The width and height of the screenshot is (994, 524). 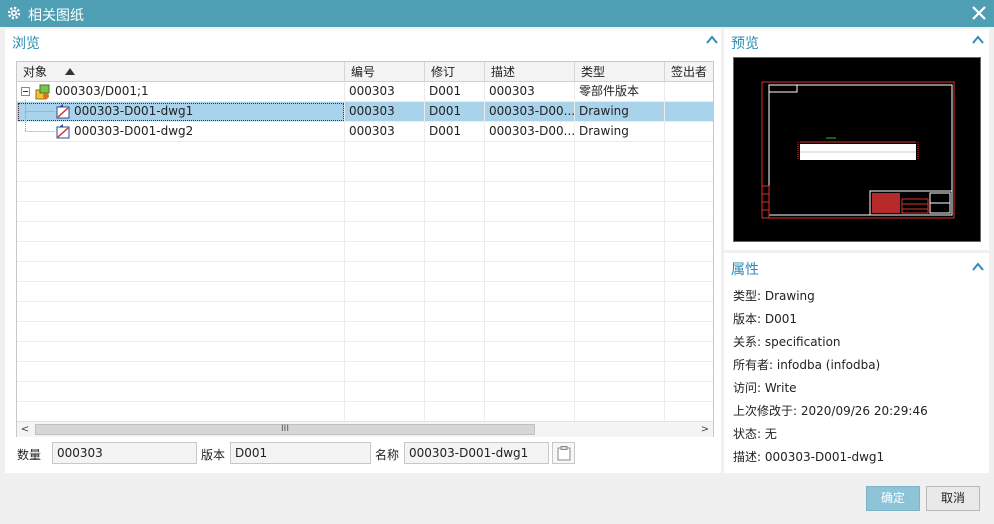 I want to click on object-cell: 000303-D001-dwg2, so click(x=181, y=131).